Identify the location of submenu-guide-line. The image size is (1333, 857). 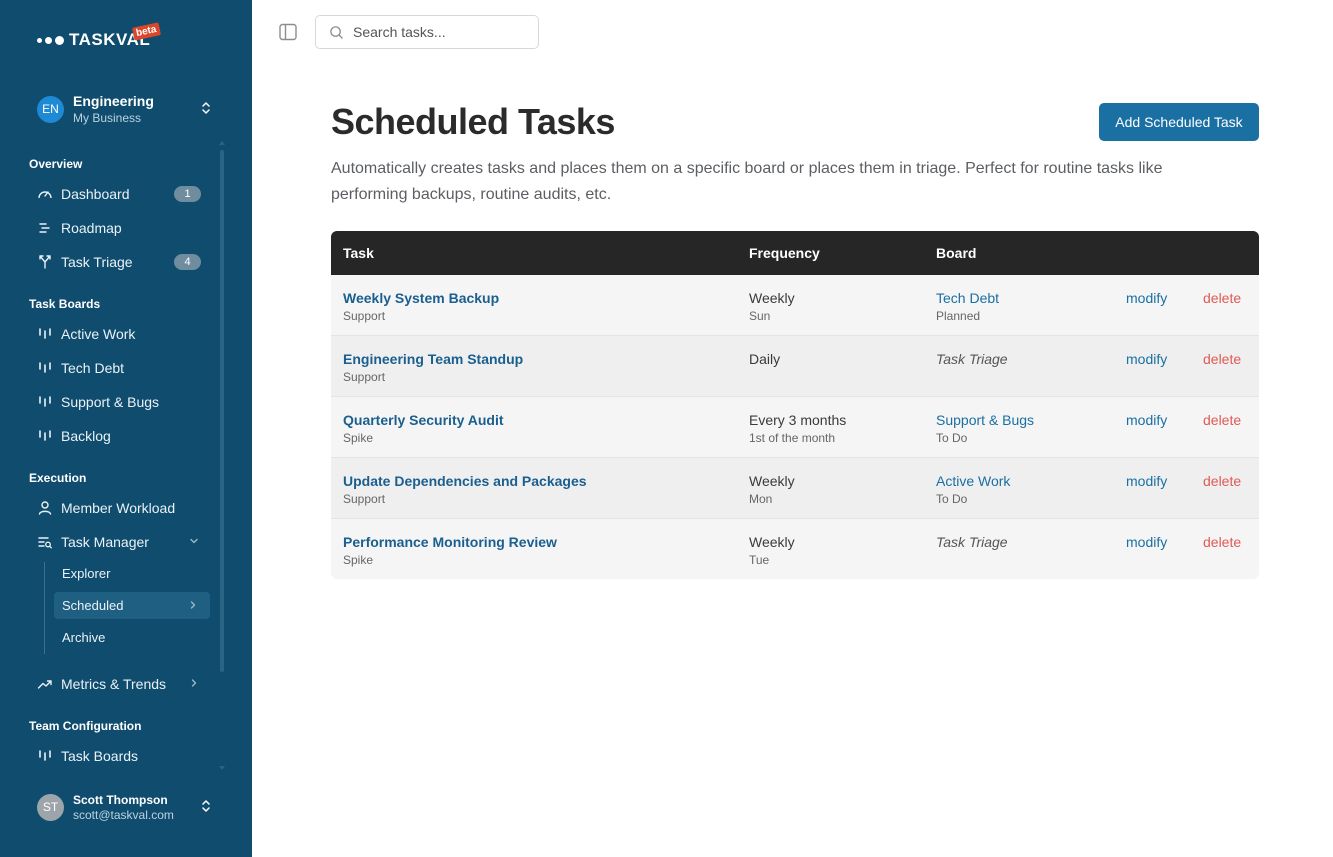
(44, 608).